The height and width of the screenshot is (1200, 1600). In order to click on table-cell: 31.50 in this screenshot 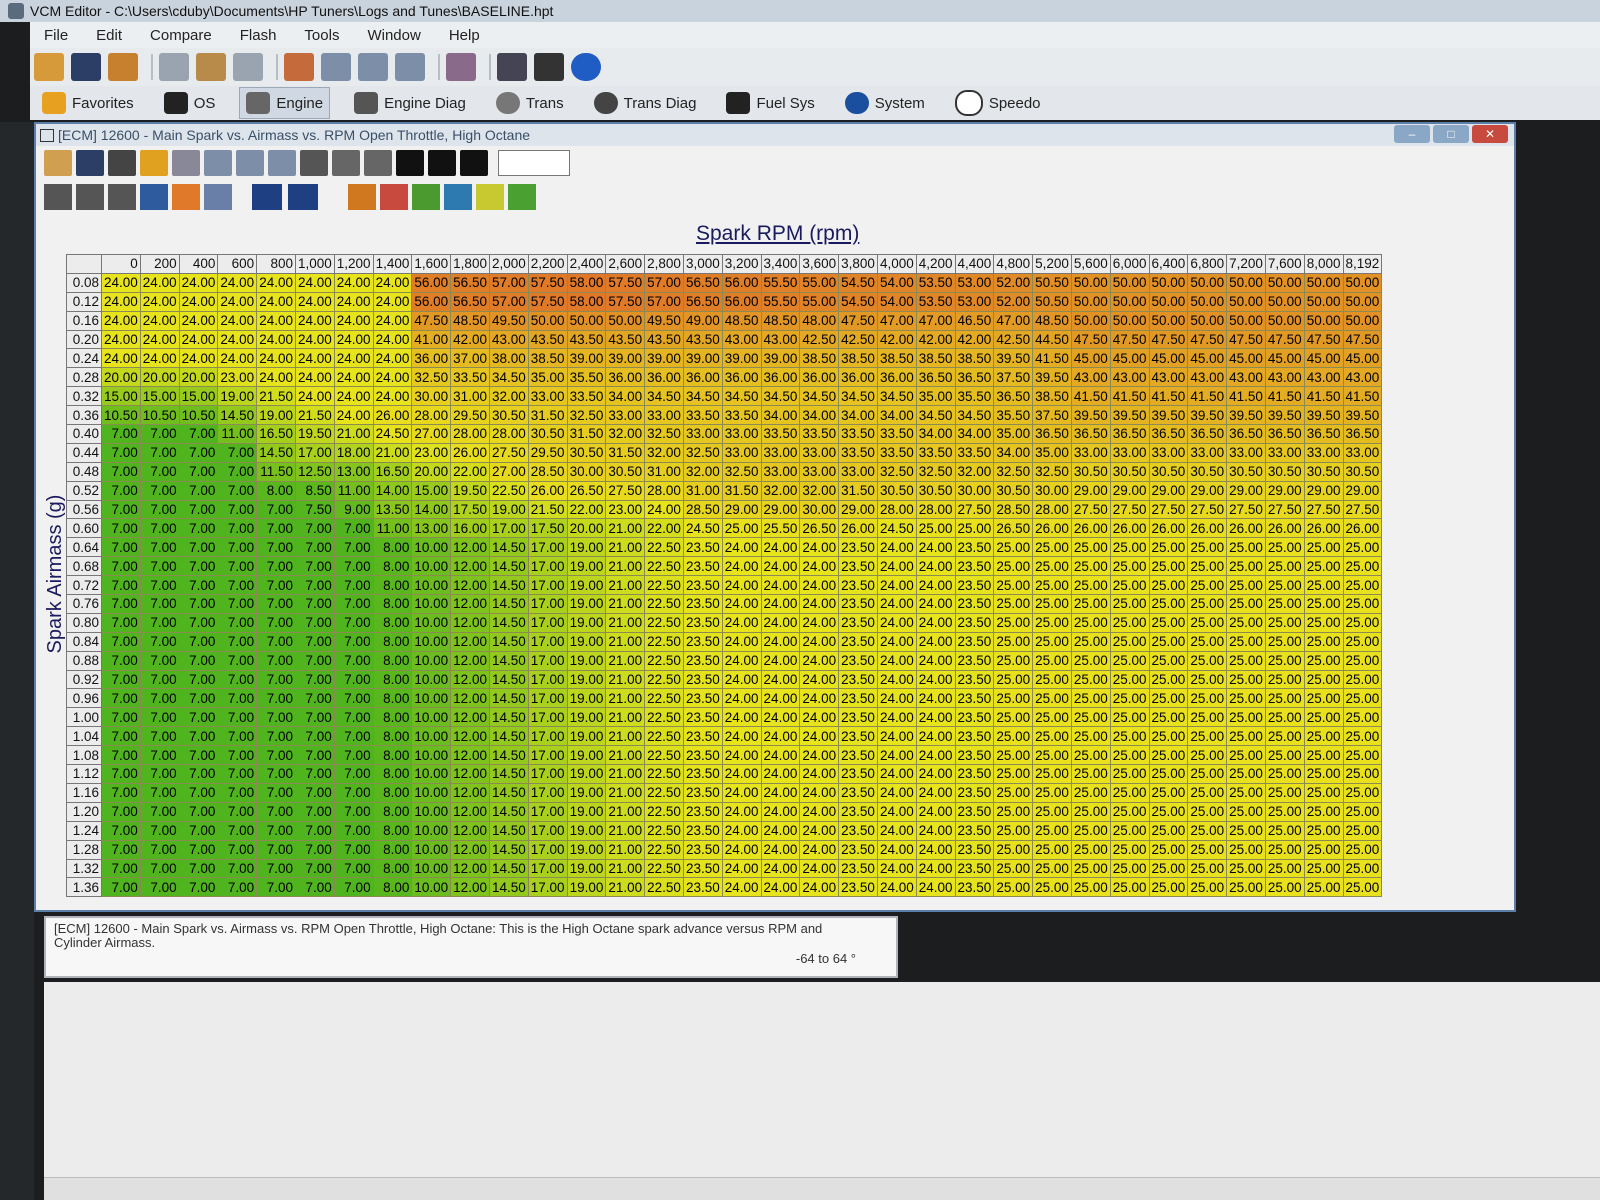, I will do `click(625, 452)`.